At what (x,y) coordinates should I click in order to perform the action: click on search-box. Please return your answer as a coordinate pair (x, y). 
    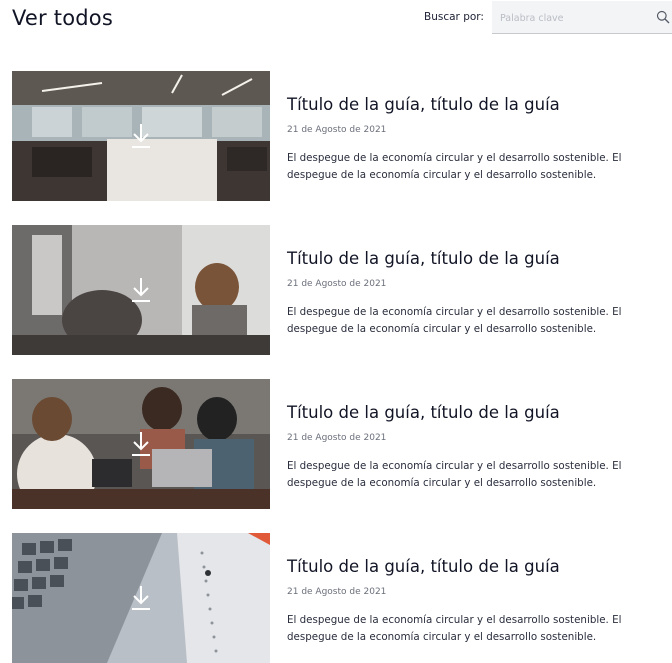
    Looking at the image, I should click on (582, 17).